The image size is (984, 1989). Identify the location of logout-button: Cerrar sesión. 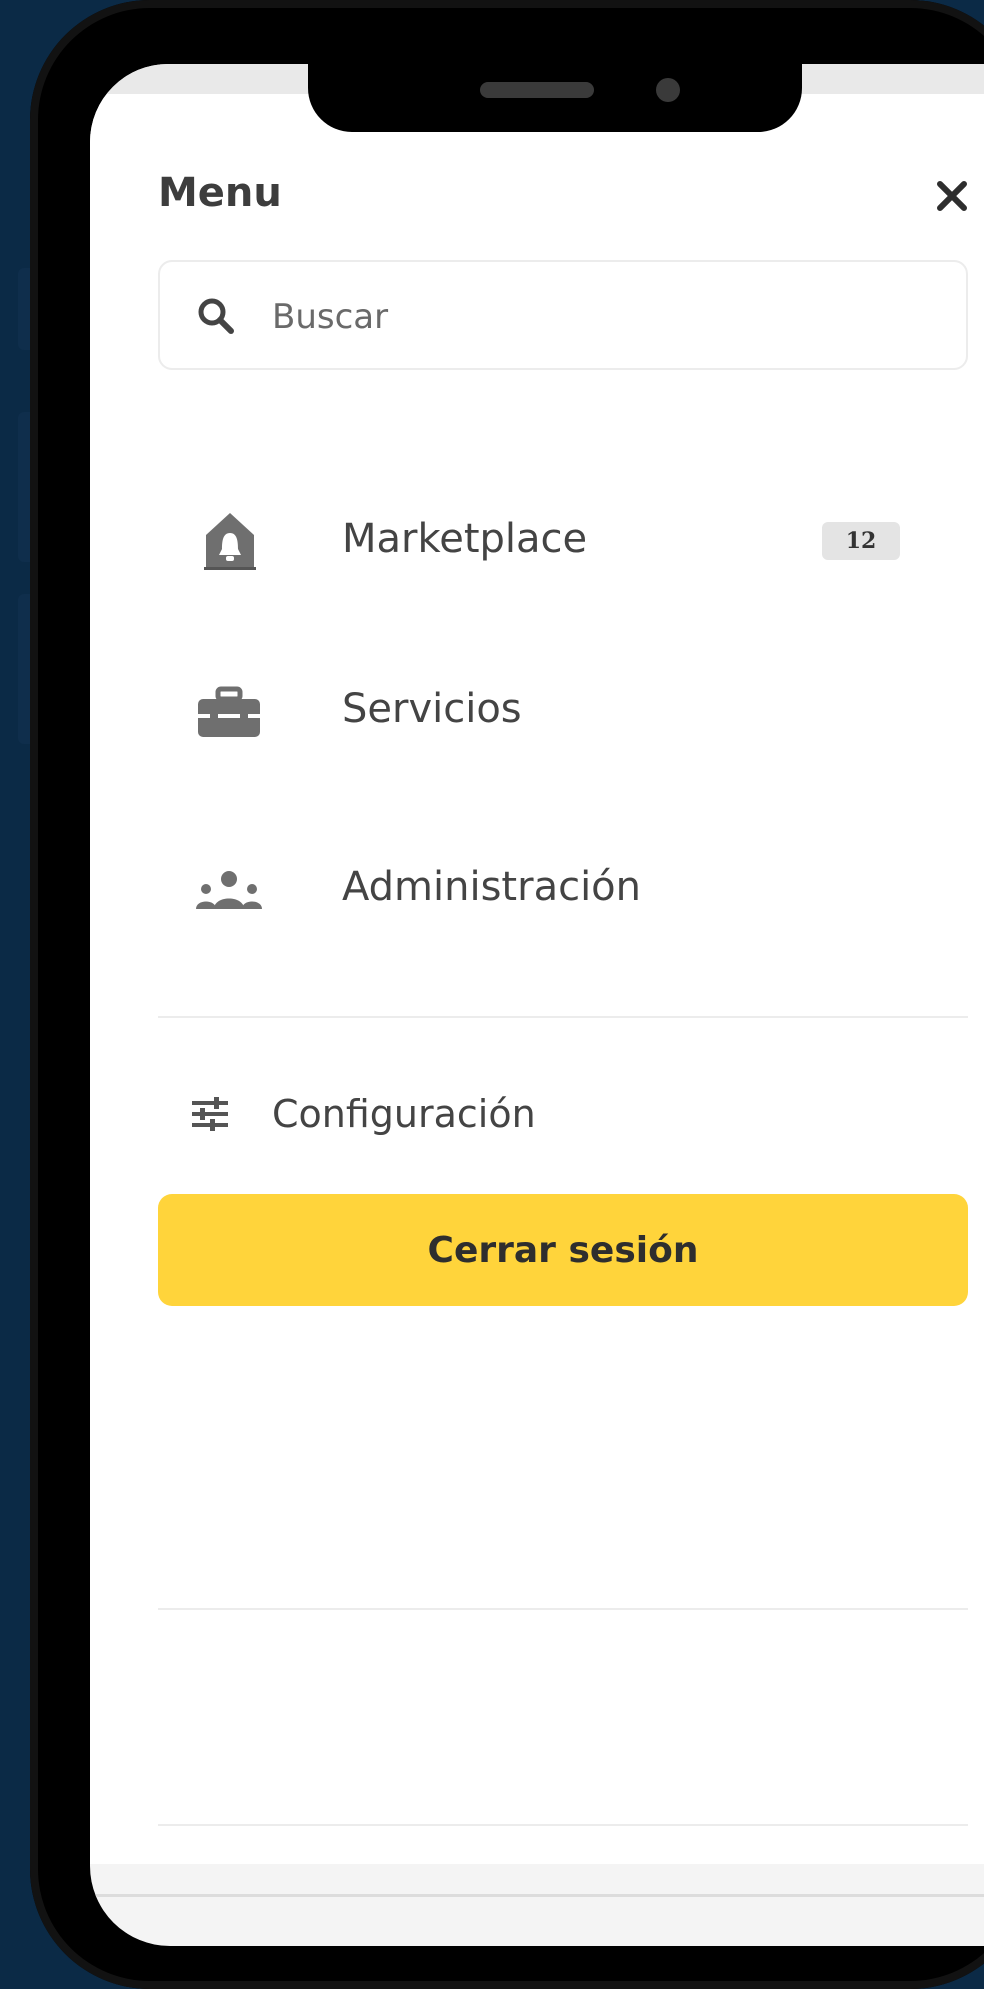
(563, 1250).